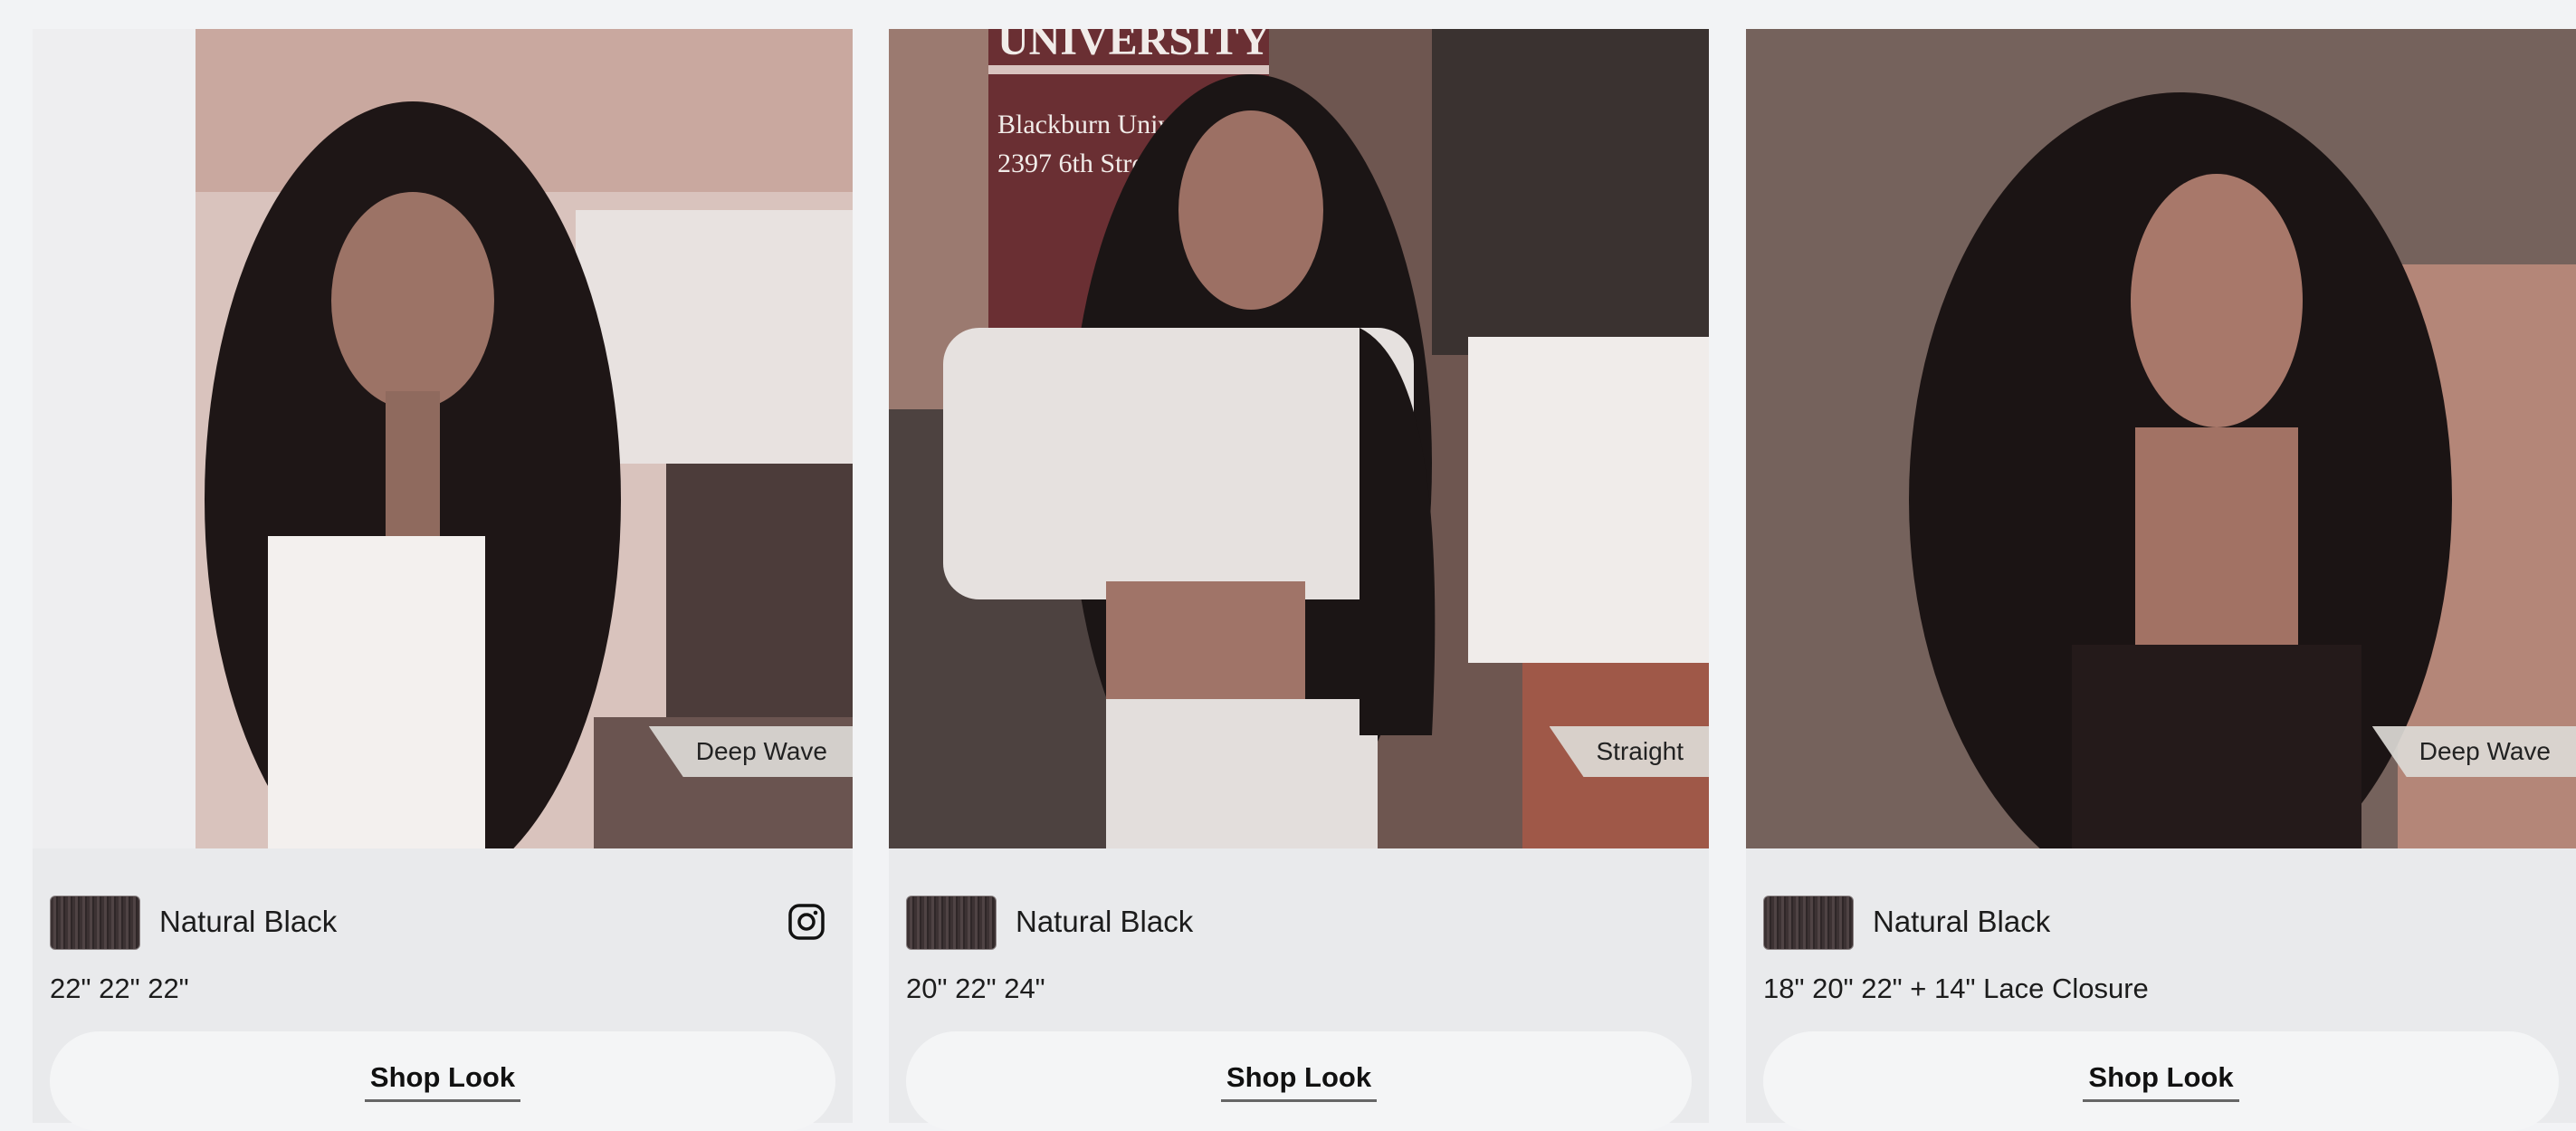 The width and height of the screenshot is (2576, 1131). I want to click on instagram-icon, so click(806, 922).